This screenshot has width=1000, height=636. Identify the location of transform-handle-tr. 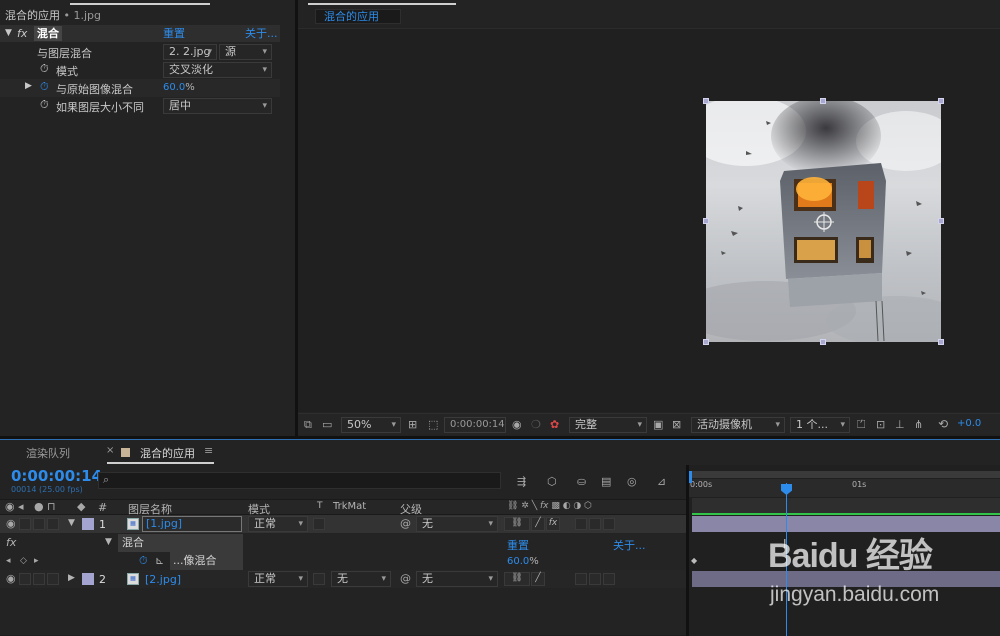
(941, 101).